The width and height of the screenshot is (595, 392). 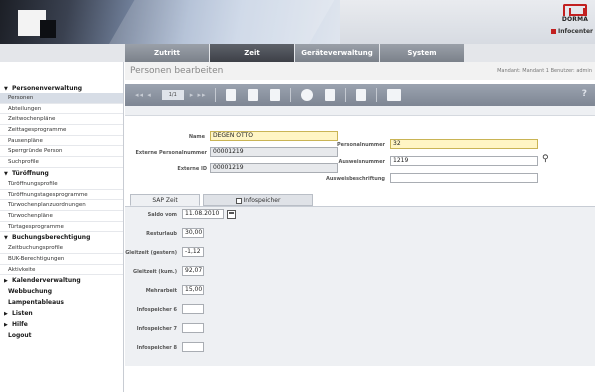 What do you see at coordinates (61, 88) in the screenshot?
I see `sidebar-section-personenverwaltung: ▼ Personenverwaltung` at bounding box center [61, 88].